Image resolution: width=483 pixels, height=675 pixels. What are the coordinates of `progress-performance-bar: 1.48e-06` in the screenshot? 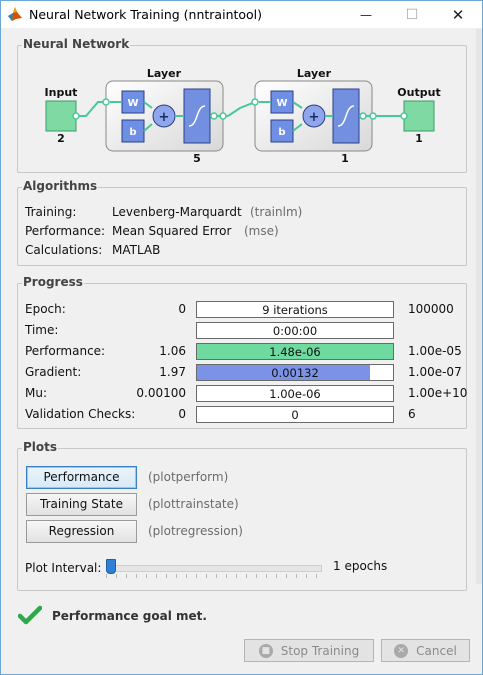 It's located at (295, 351).